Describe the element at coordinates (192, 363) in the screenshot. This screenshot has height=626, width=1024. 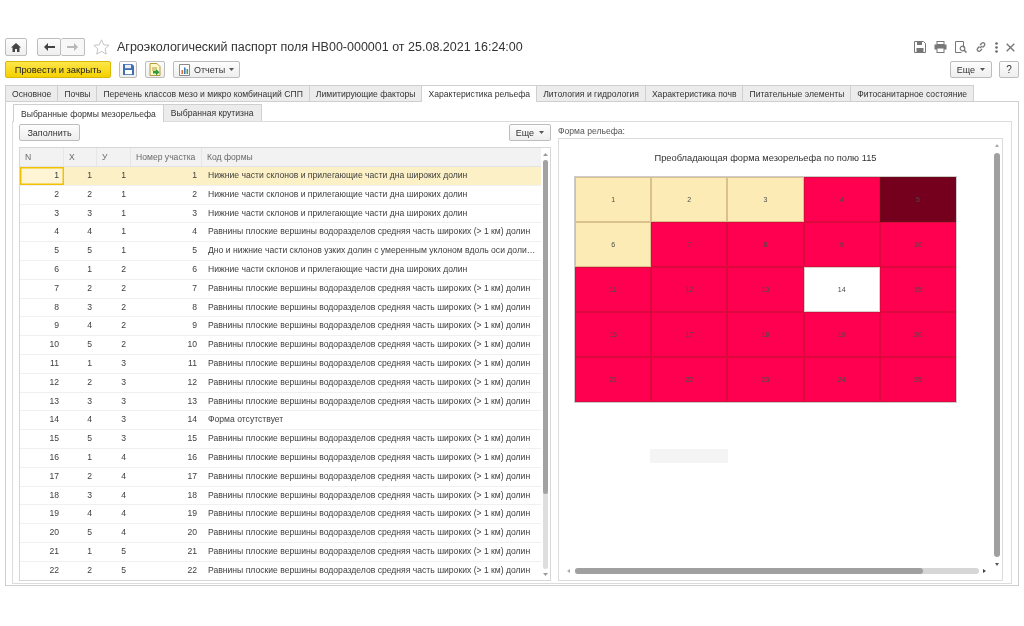
I see `table-cell-text: 11` at that location.